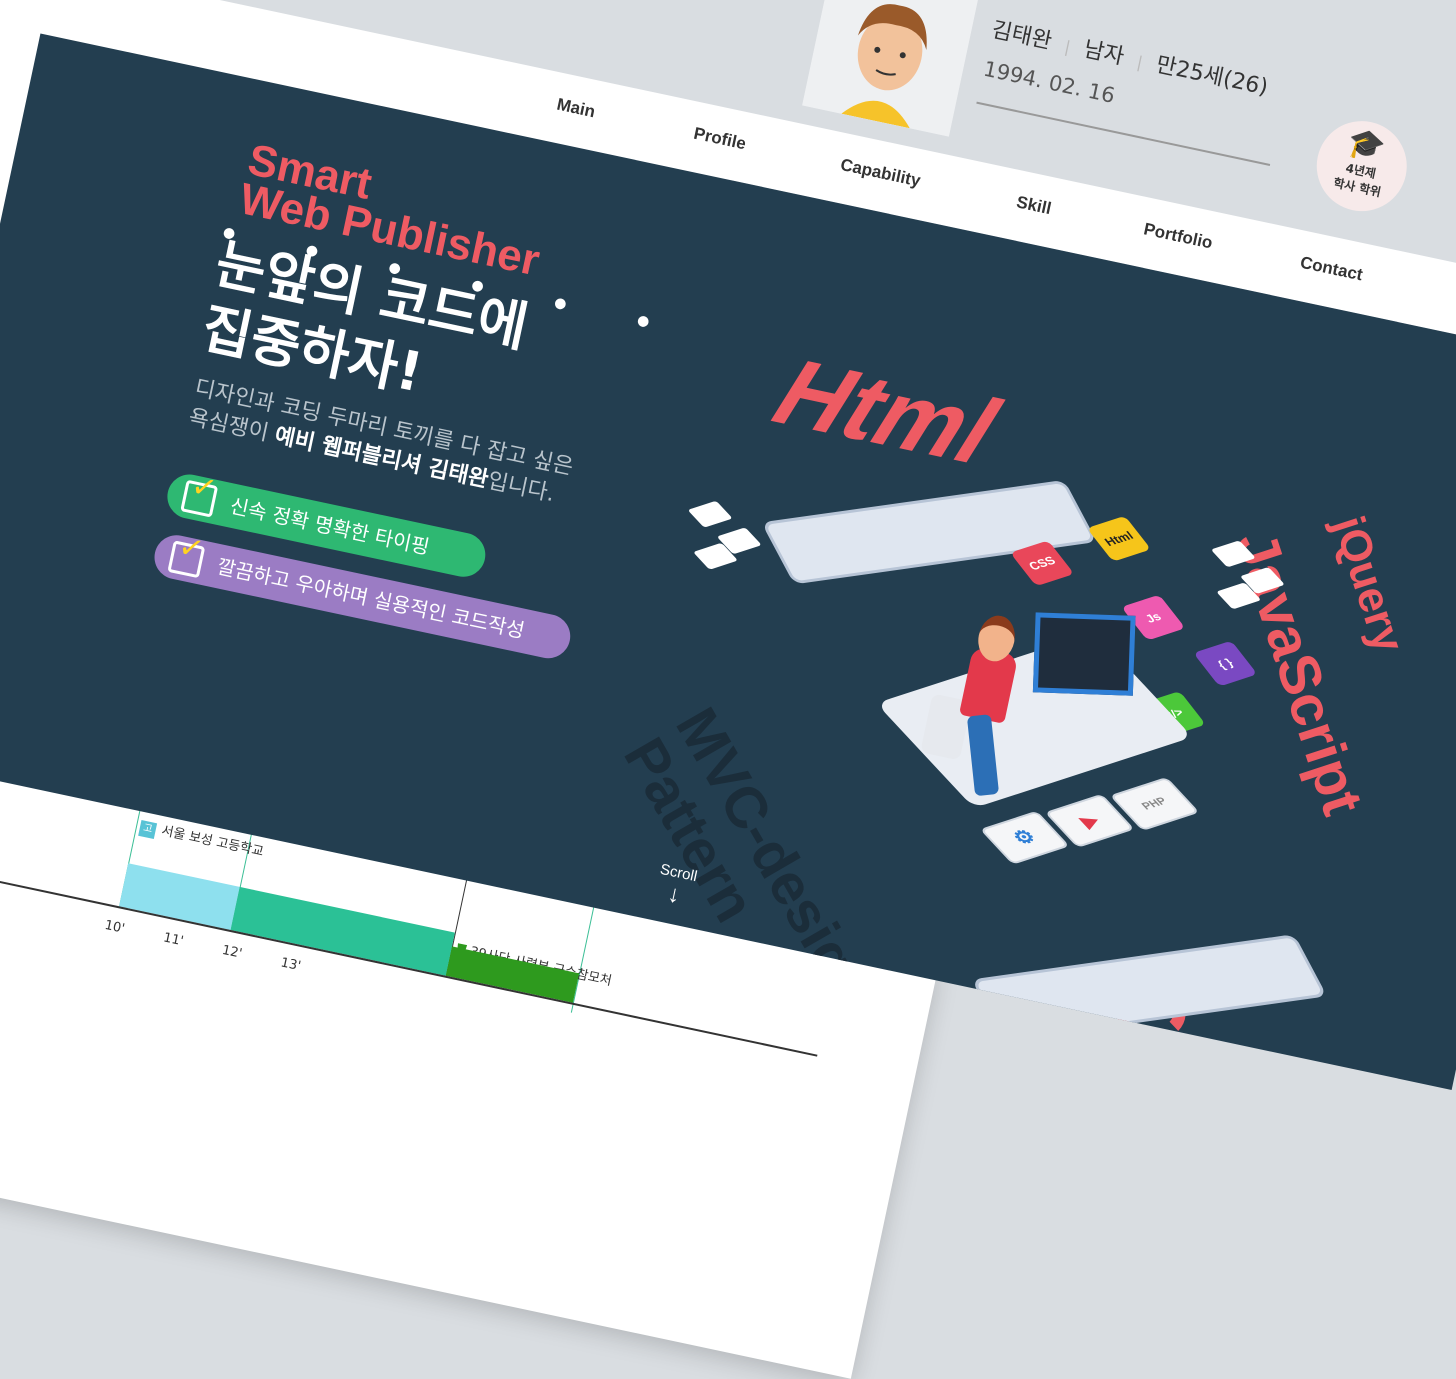 Image resolution: width=1456 pixels, height=1379 pixels. I want to click on braces-tile-icon: { }, so click(1225, 663).